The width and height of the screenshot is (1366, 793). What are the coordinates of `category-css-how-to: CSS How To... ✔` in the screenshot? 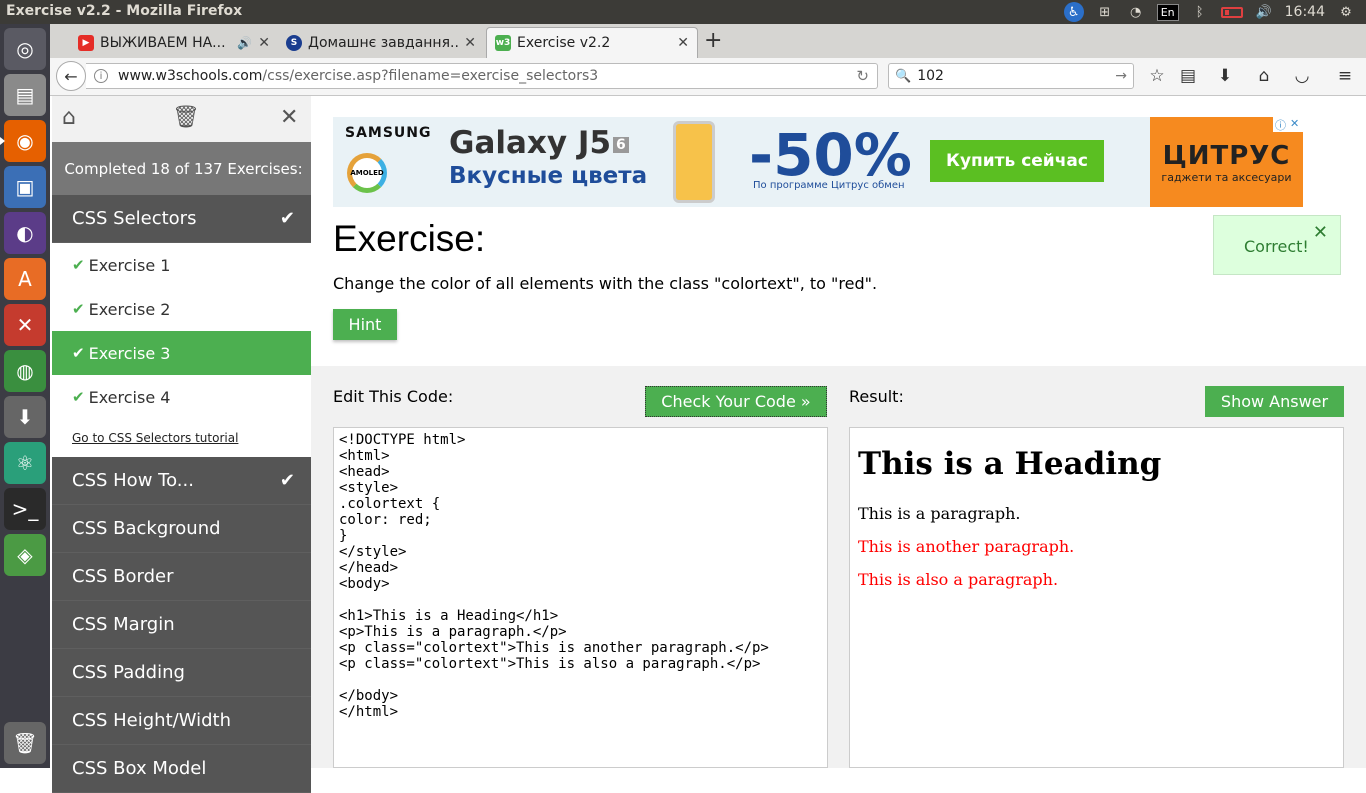 It's located at (181, 481).